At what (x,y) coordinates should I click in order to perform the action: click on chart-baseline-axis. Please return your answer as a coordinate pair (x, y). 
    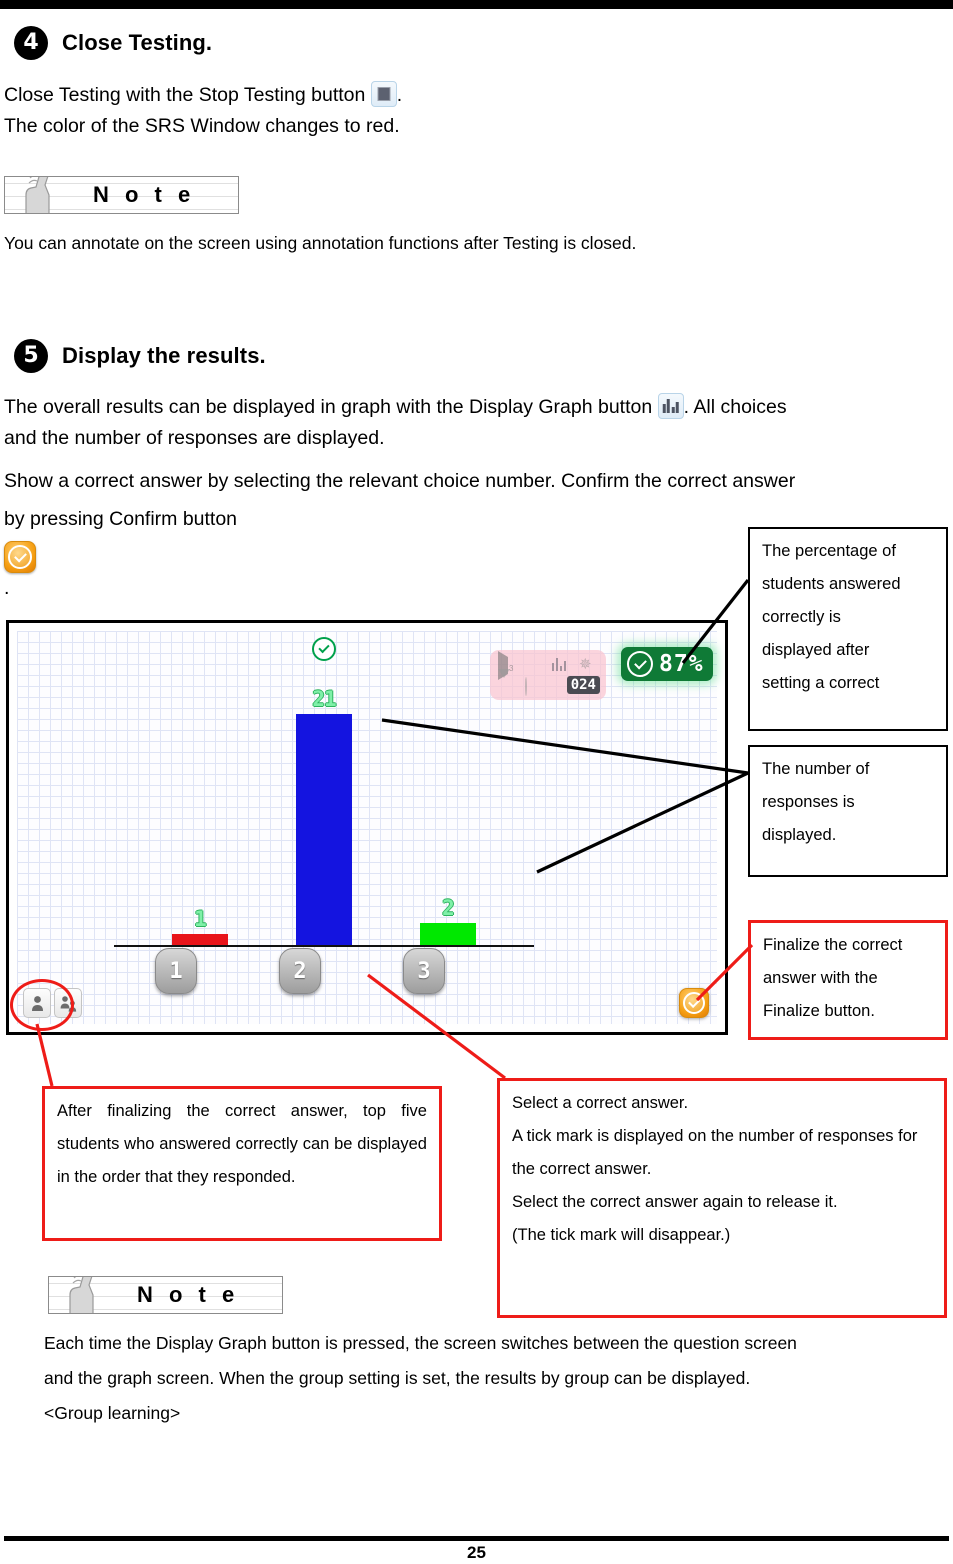
    Looking at the image, I should click on (324, 946).